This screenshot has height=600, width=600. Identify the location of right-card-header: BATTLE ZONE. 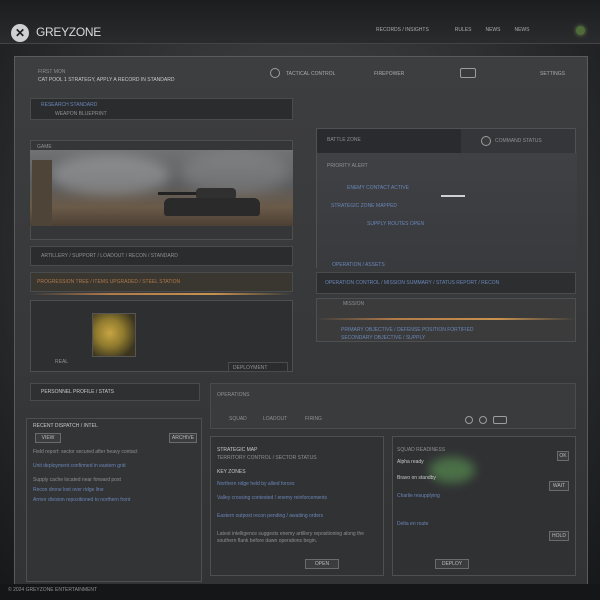
(389, 141).